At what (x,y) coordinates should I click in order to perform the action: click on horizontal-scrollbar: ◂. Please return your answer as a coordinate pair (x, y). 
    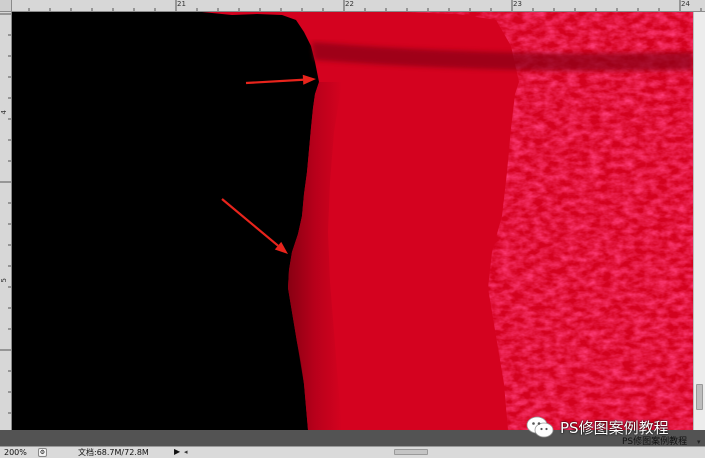
    Looking at the image, I should click on (438, 452).